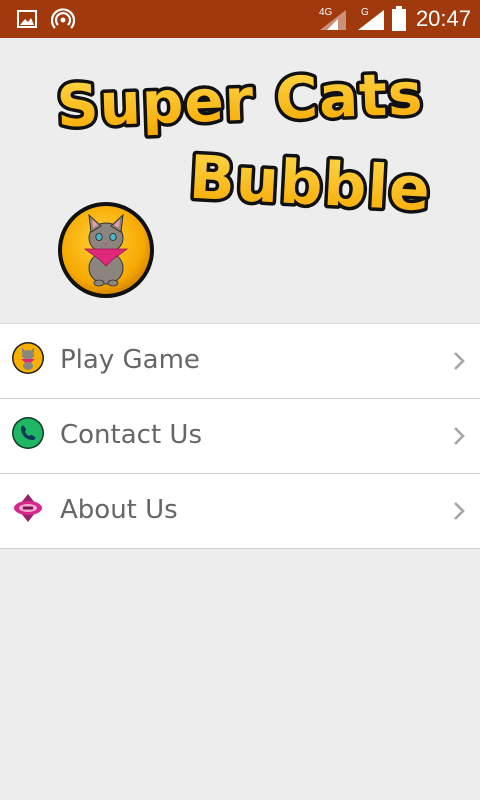  What do you see at coordinates (28, 358) in the screenshot?
I see `cat-icon` at bounding box center [28, 358].